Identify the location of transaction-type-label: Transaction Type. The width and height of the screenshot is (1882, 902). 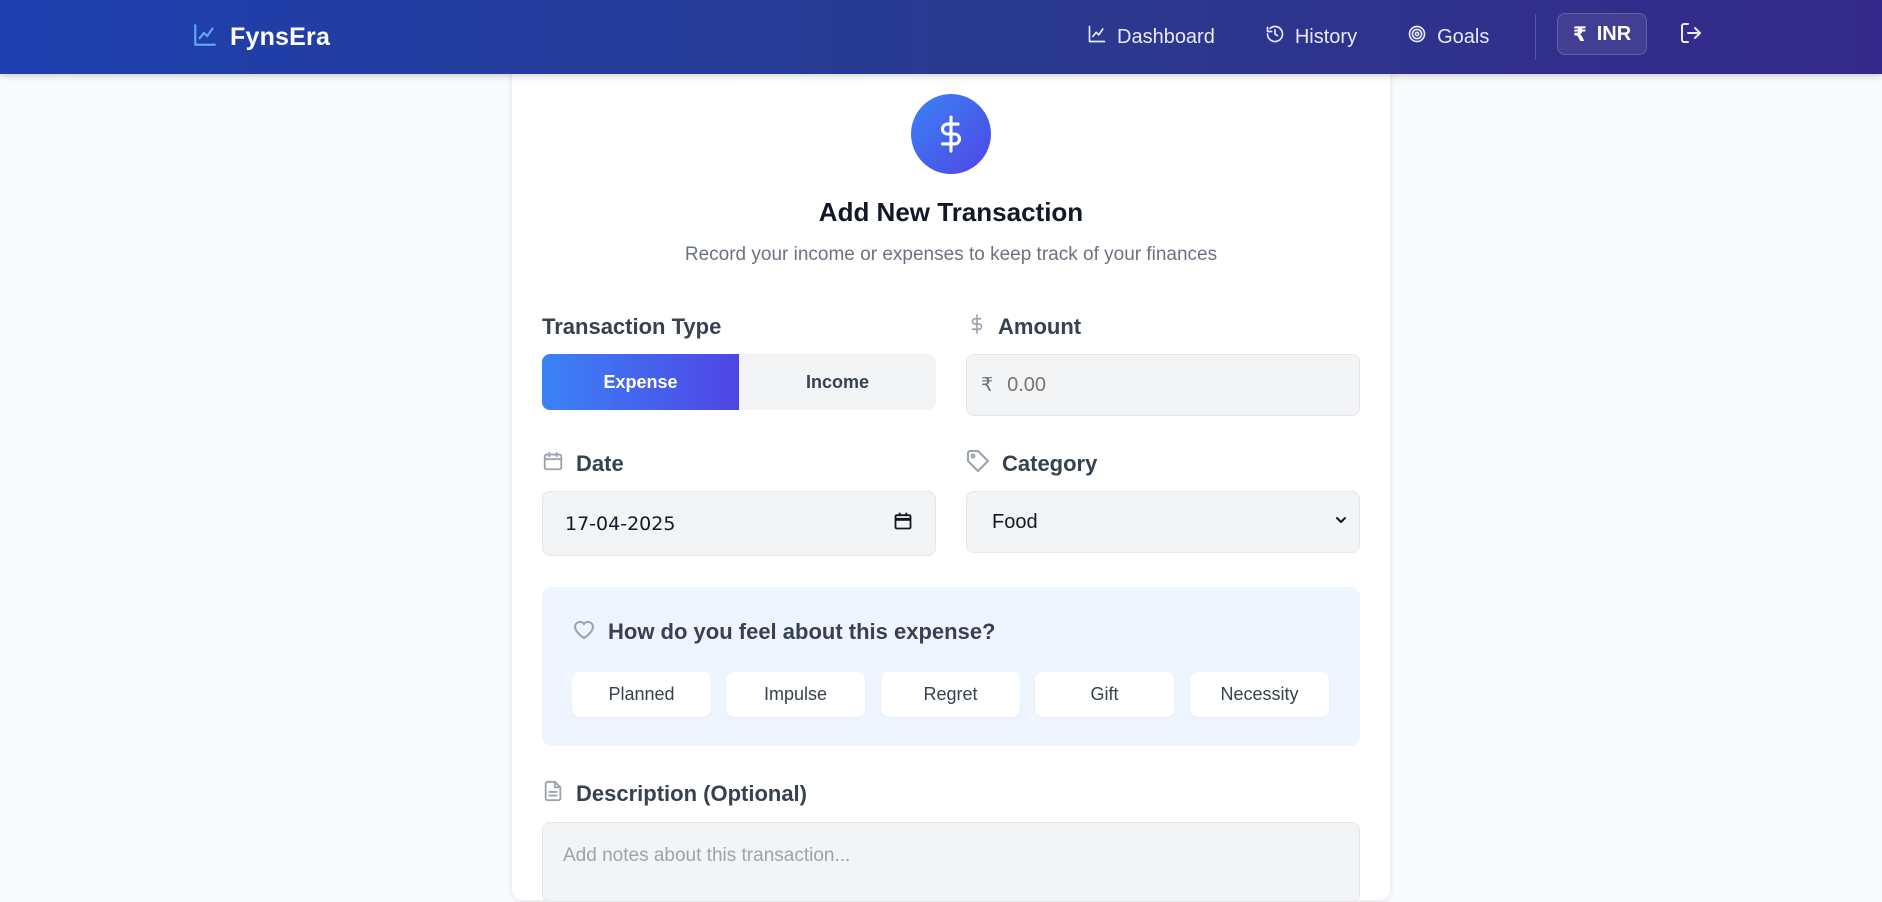
(631, 327).